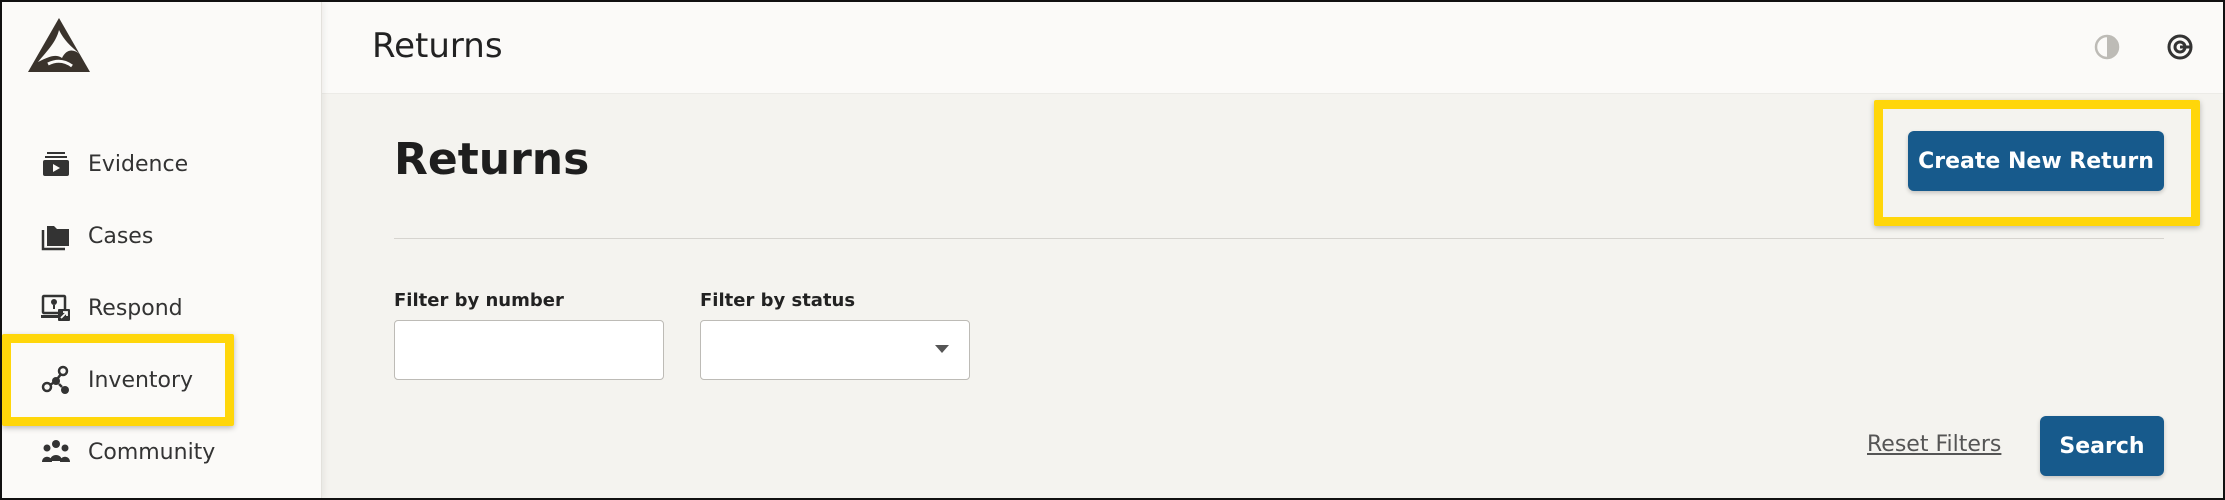 This screenshot has height=500, width=2225. What do you see at coordinates (59, 45) in the screenshot?
I see `app-logo` at bounding box center [59, 45].